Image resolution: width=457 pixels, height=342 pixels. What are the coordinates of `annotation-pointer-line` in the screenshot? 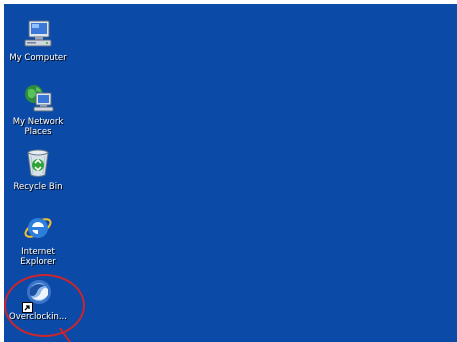 It's located at (65, 335).